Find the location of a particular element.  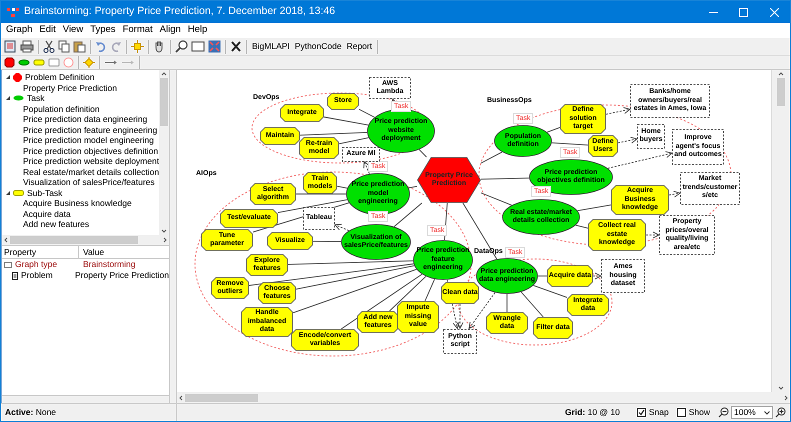

tree-item: Acquire Business knowledge is located at coordinates (77, 203).